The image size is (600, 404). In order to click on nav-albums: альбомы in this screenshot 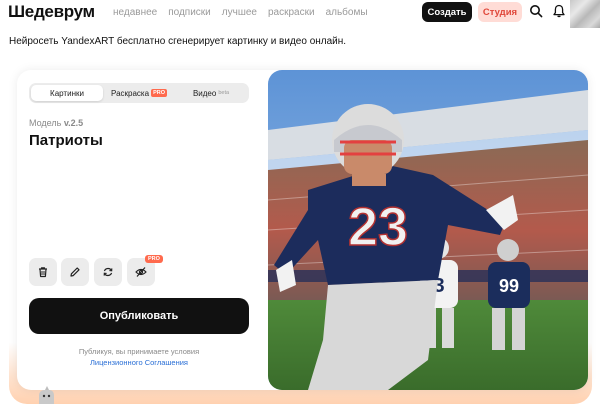, I will do `click(347, 12)`.